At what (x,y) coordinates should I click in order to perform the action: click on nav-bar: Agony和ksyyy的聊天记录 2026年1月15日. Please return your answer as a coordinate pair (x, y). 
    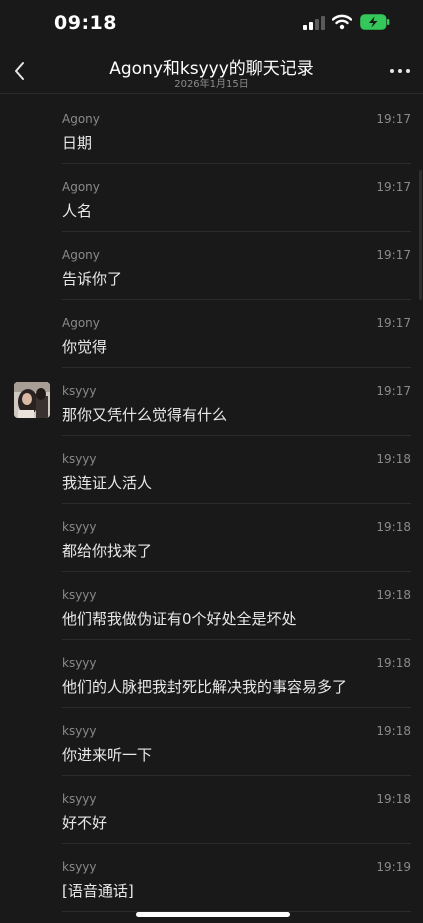
    Looking at the image, I should click on (211, 71).